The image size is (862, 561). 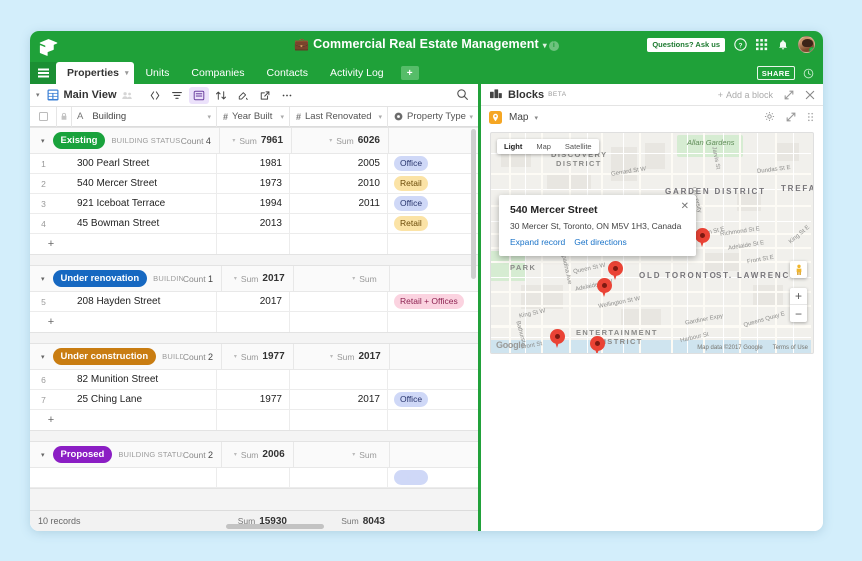 What do you see at coordinates (287, 73) in the screenshot?
I see `tab-contacts: Contacts` at bounding box center [287, 73].